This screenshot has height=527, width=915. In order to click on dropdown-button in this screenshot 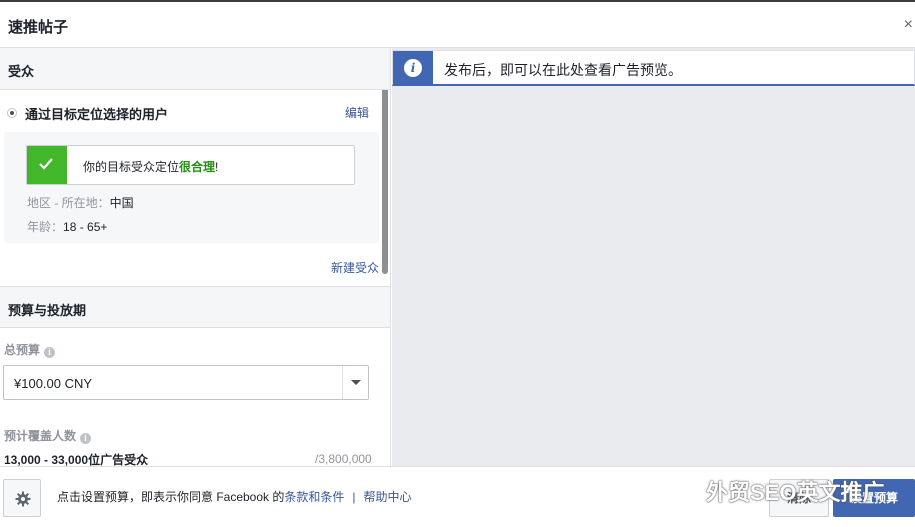, I will do `click(355, 382)`.